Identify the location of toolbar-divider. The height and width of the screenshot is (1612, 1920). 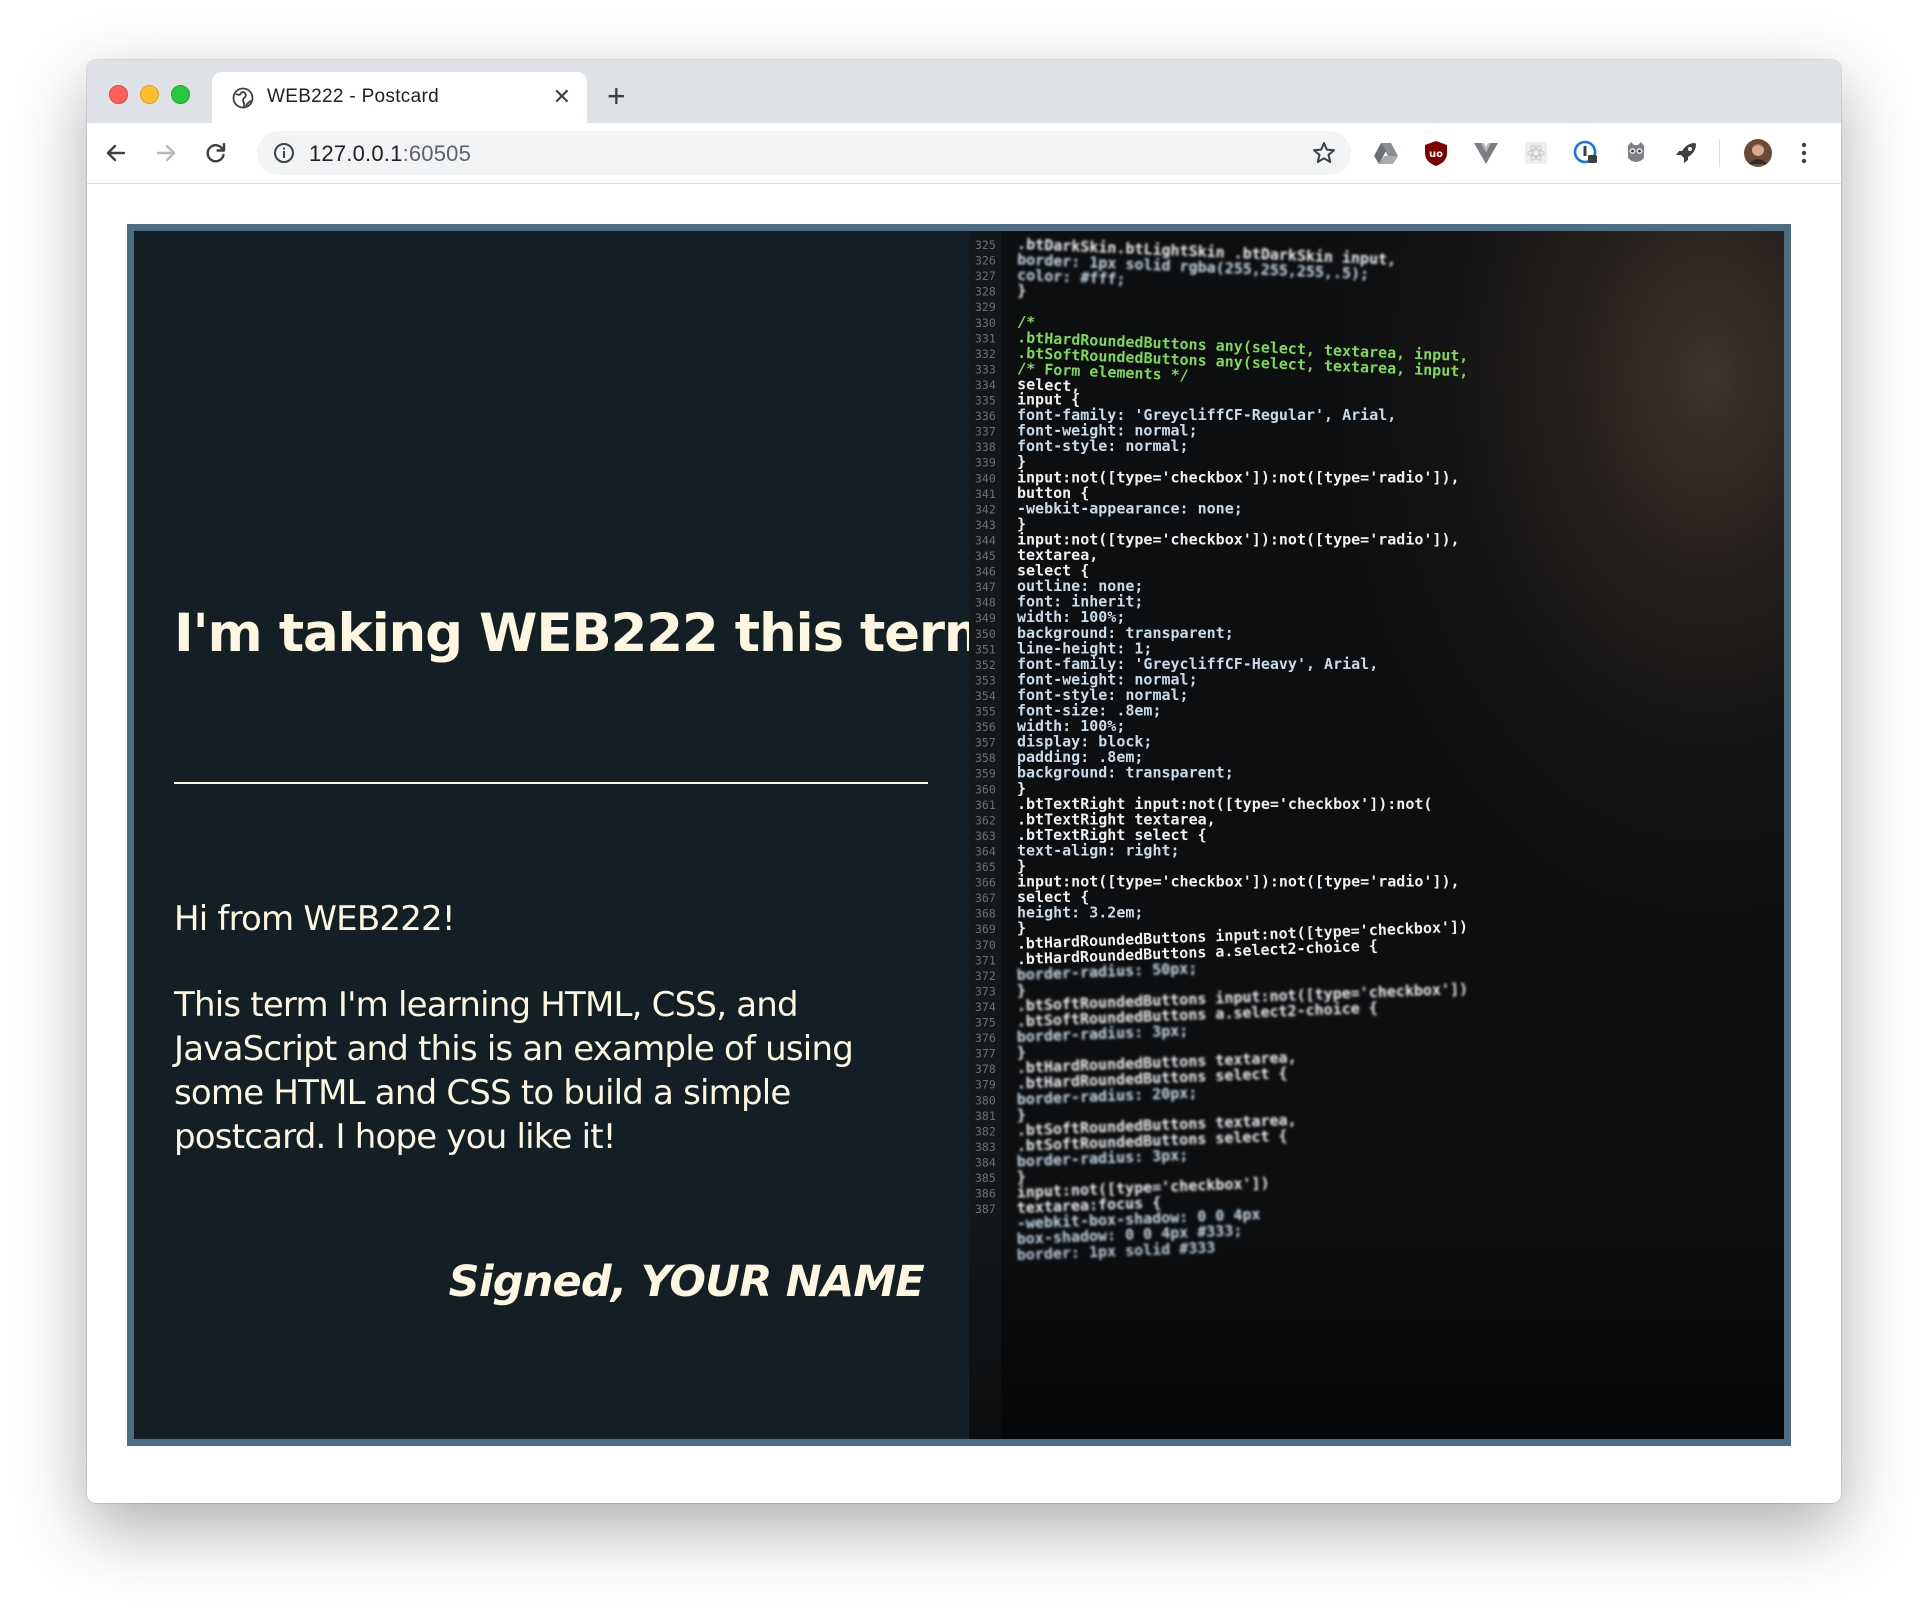
(1719, 153).